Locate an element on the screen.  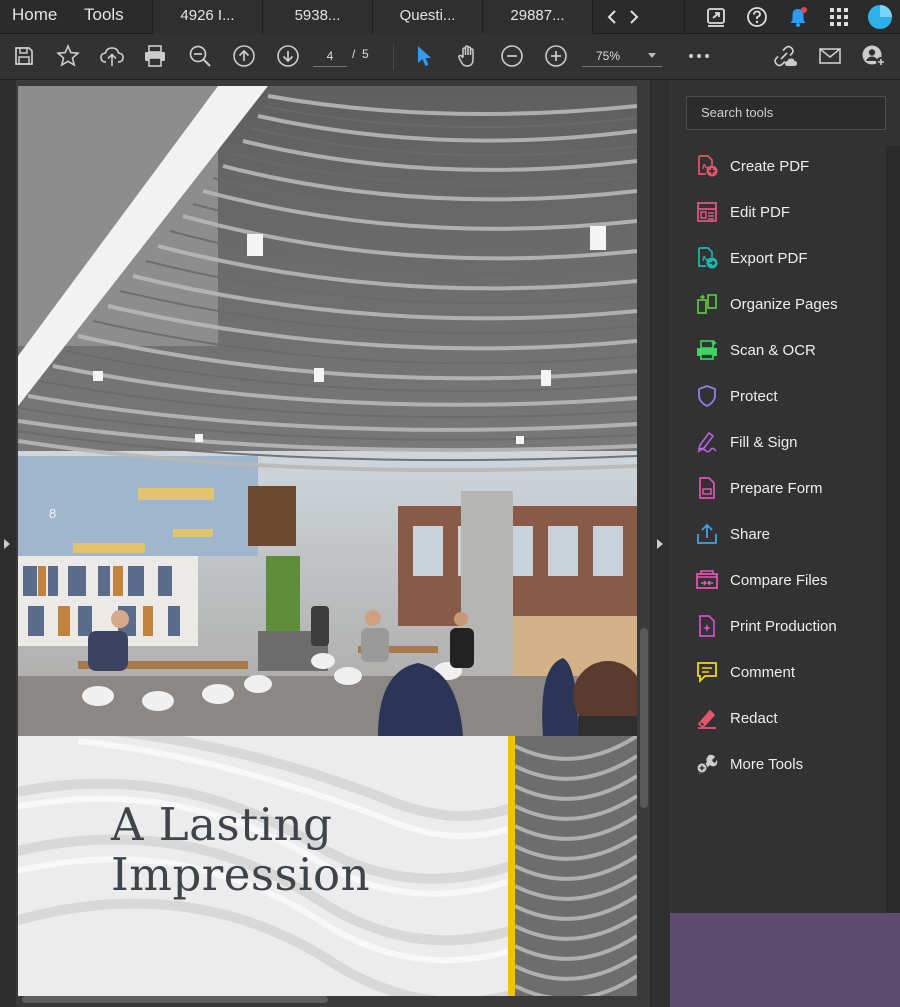
document-horizontal-scrollbar is located at coordinates (175, 999).